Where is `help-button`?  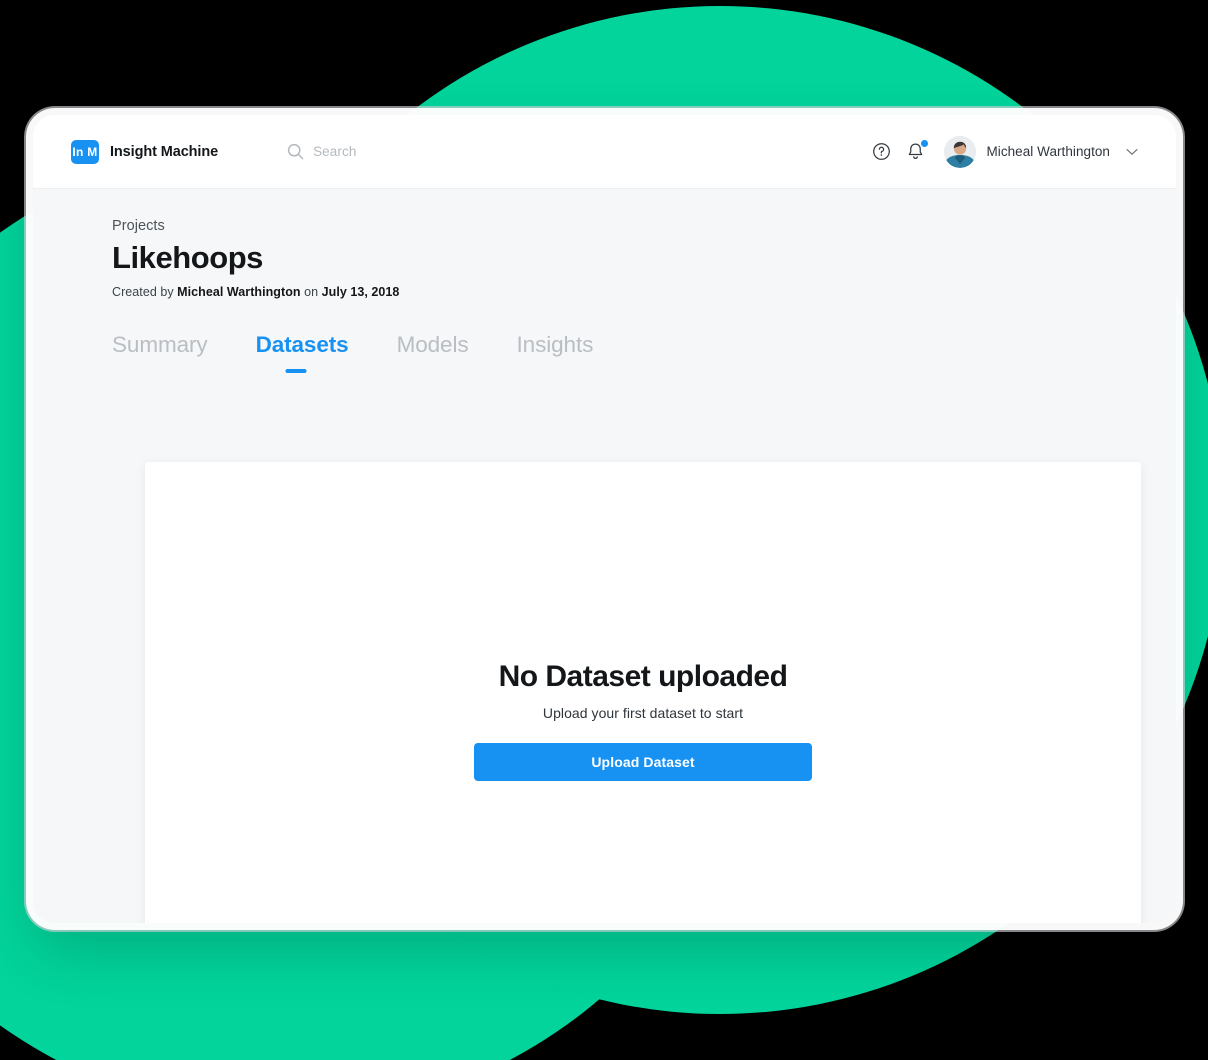
help-button is located at coordinates (881, 152).